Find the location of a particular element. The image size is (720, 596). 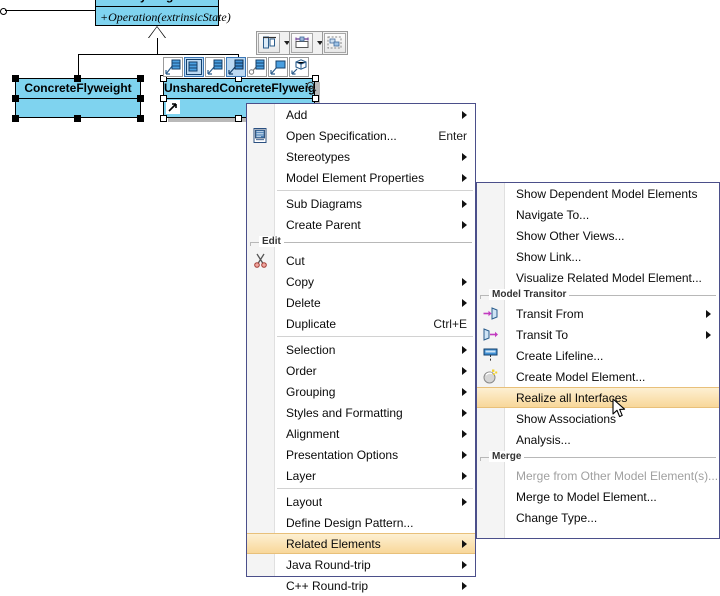

resource-centric-toolbar is located at coordinates (236, 67).